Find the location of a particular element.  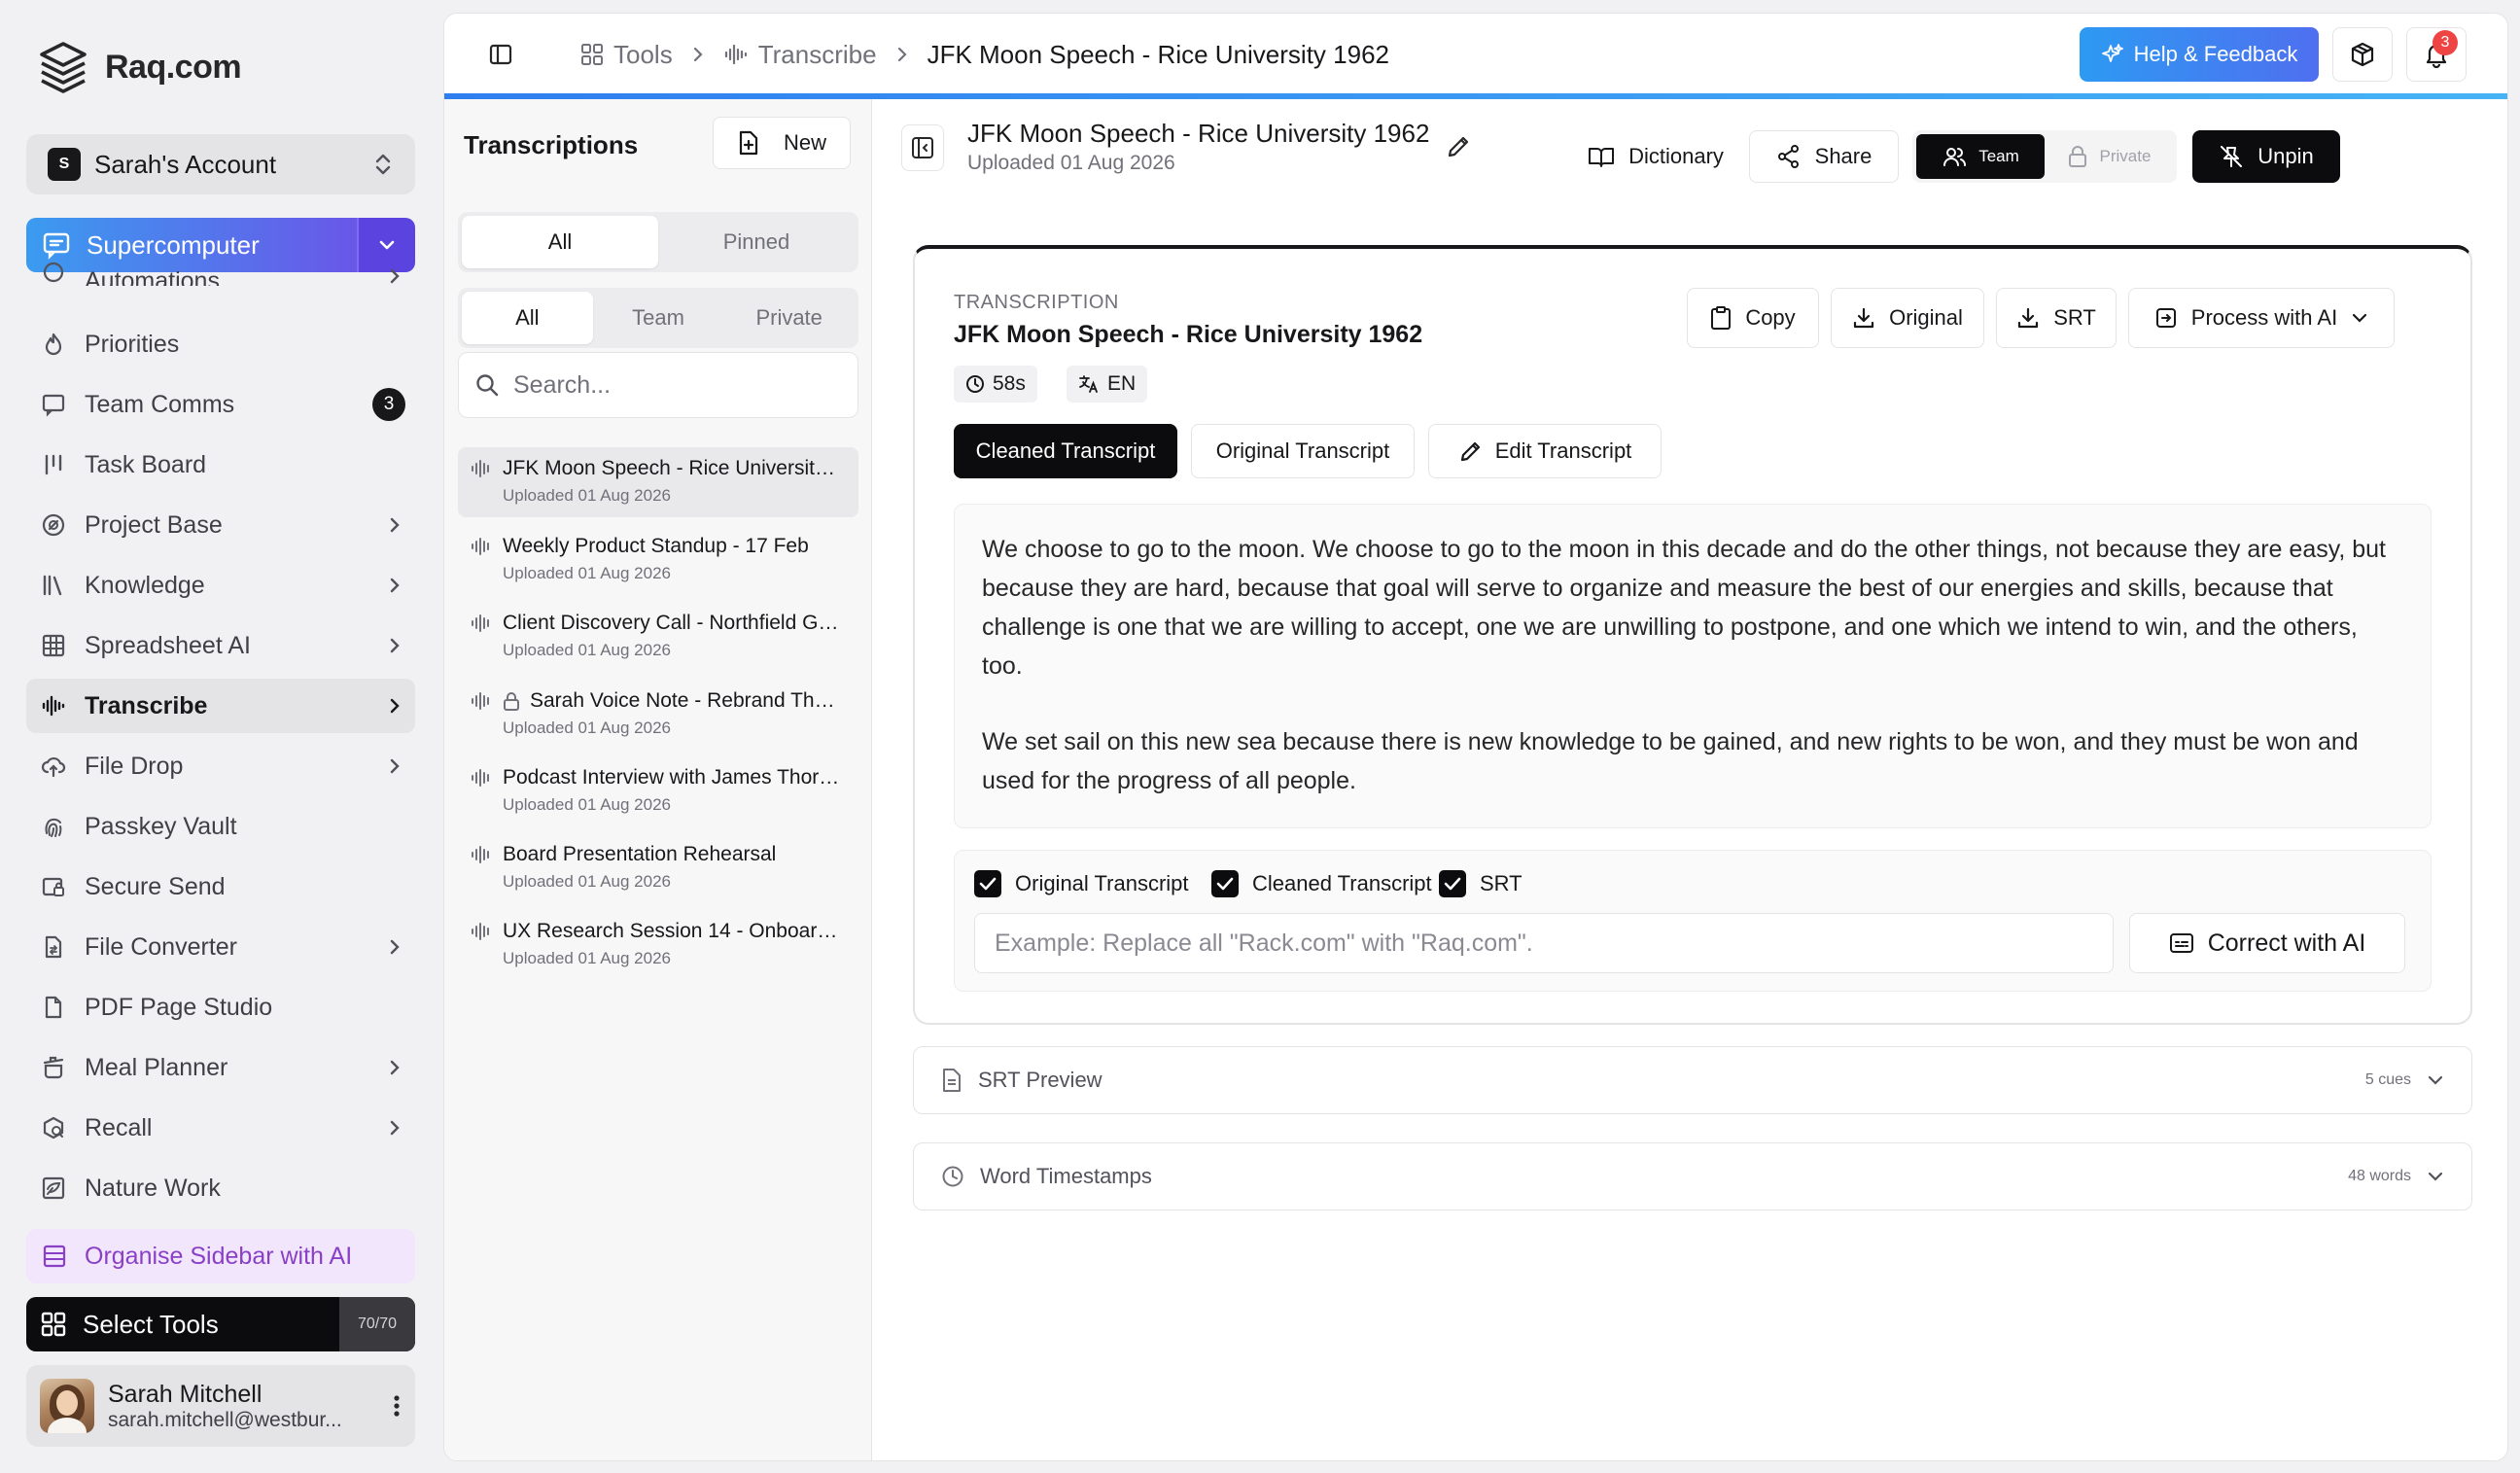

tab-cleaned-transcript: Cleaned Transcript is located at coordinates (1065, 451).